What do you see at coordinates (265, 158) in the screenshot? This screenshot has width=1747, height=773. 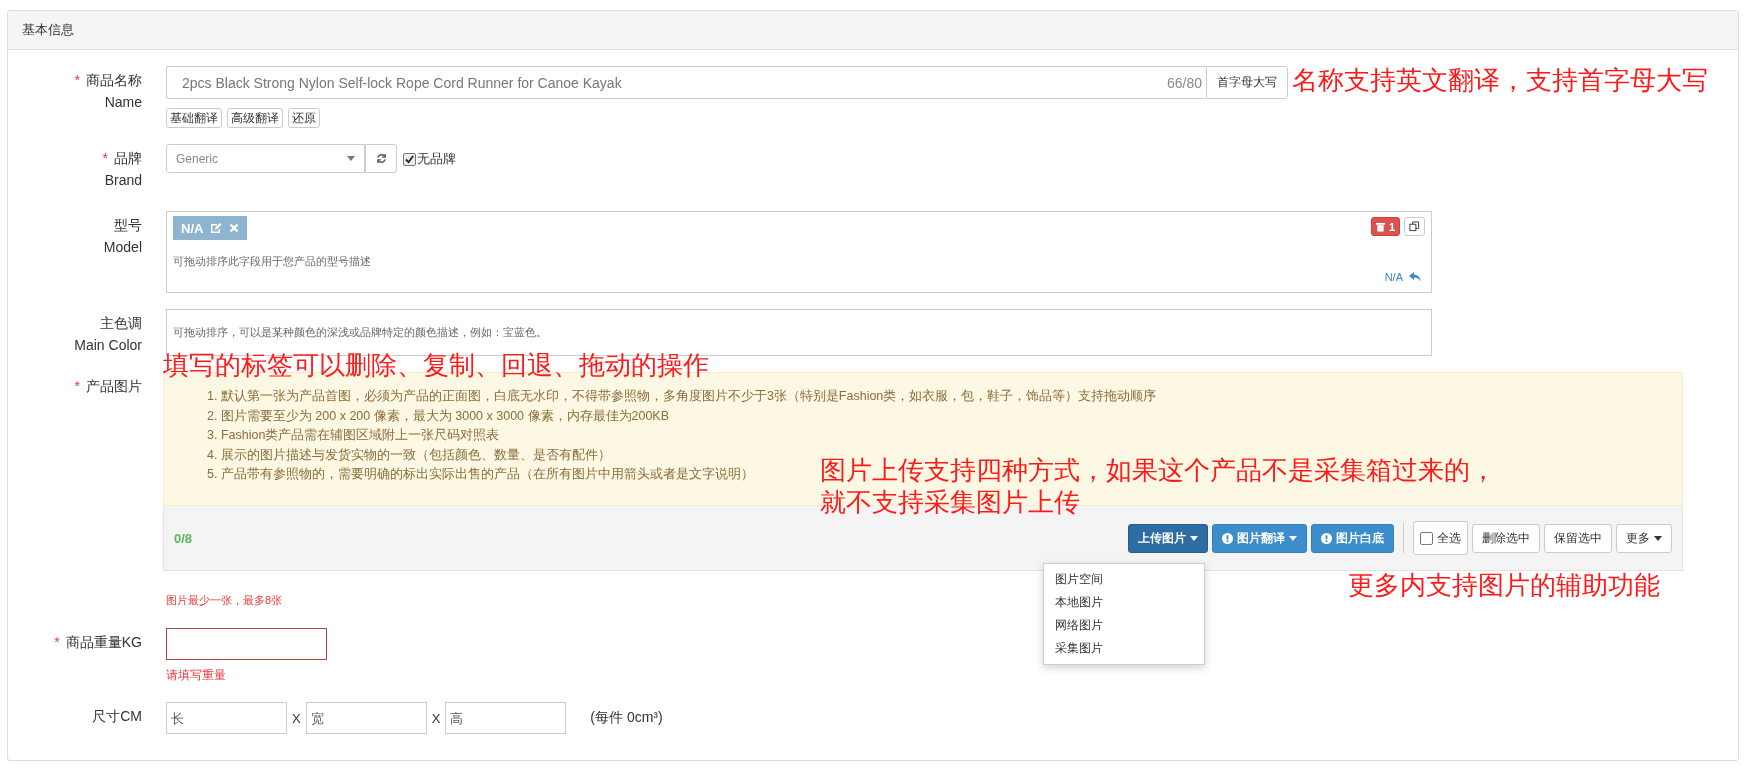 I see `brand-select: Generic` at bounding box center [265, 158].